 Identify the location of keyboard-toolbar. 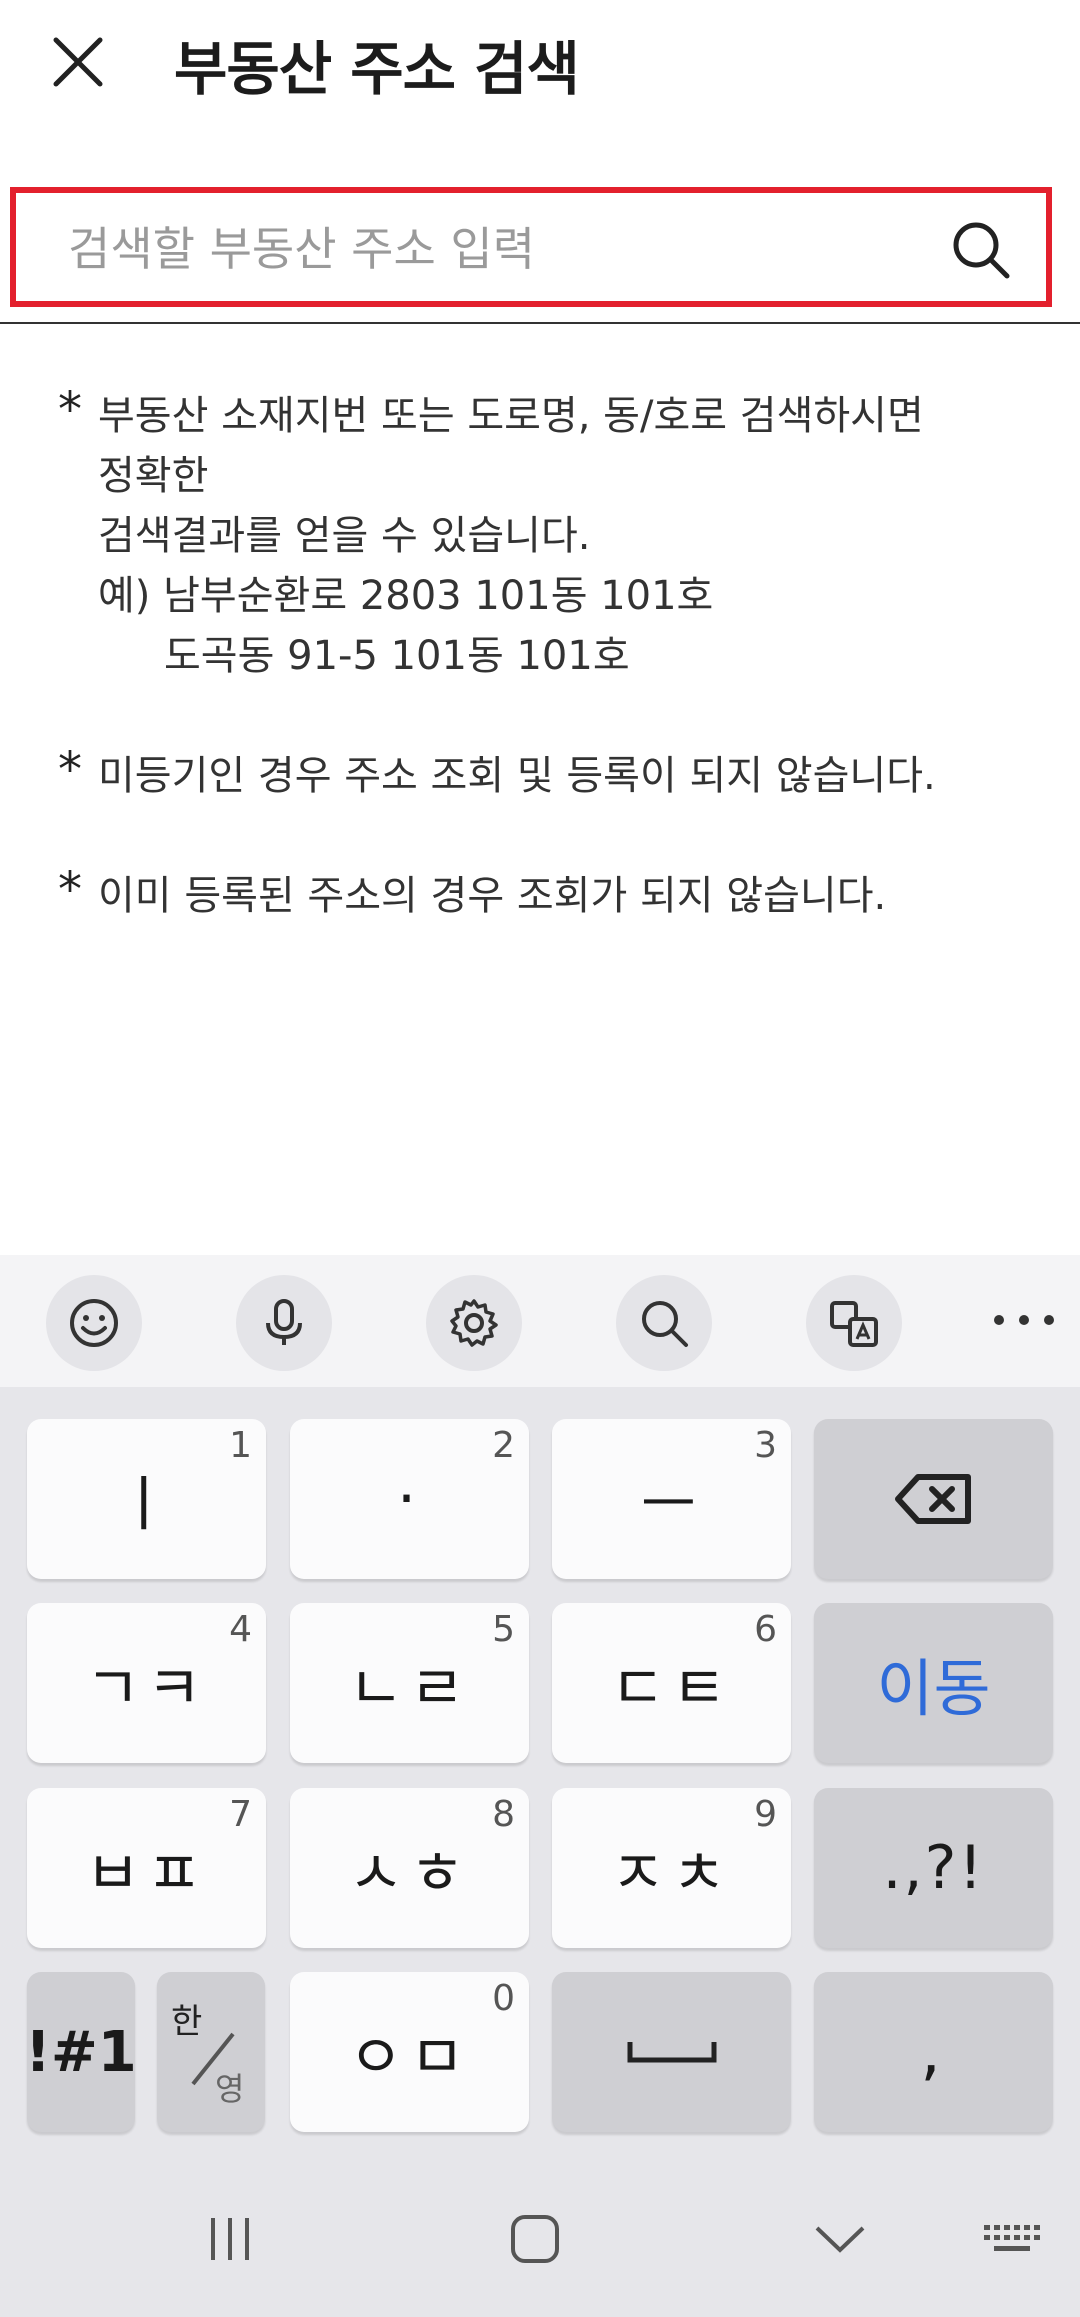
(540, 1321).